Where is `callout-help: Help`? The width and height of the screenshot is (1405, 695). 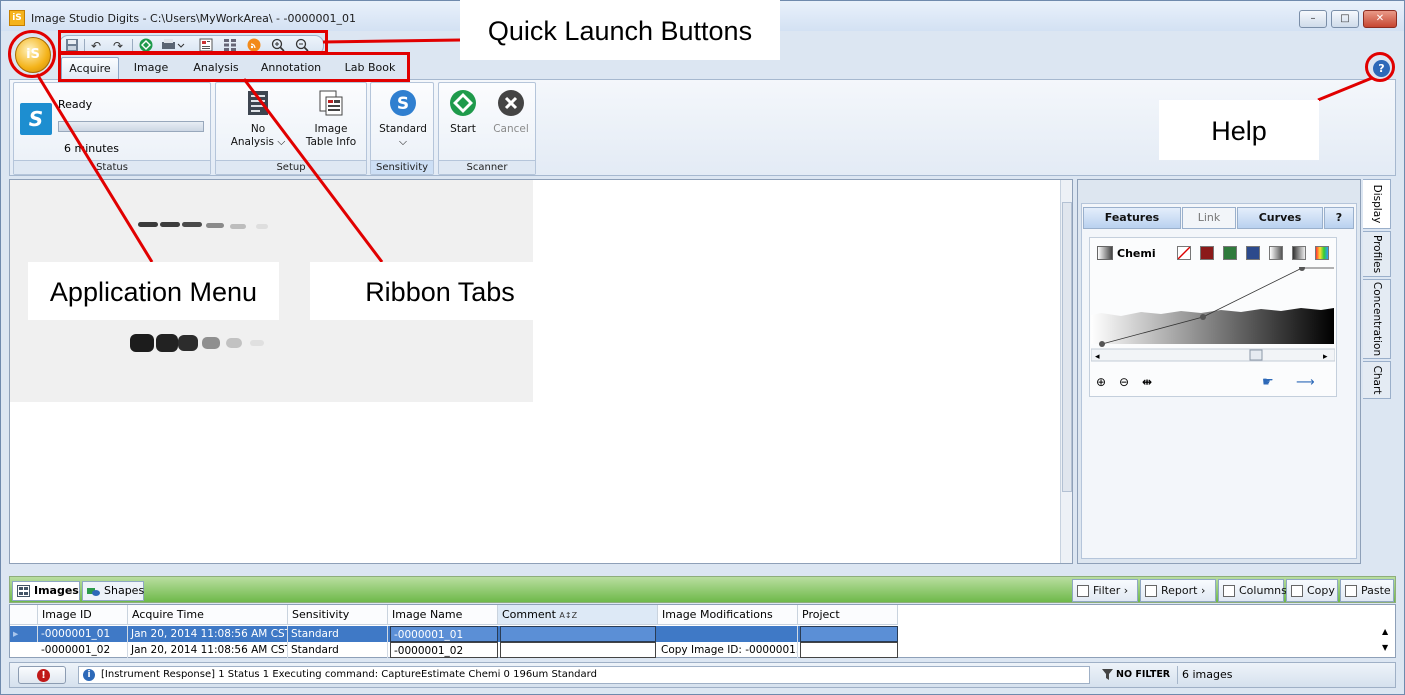
callout-help: Help is located at coordinates (1239, 130).